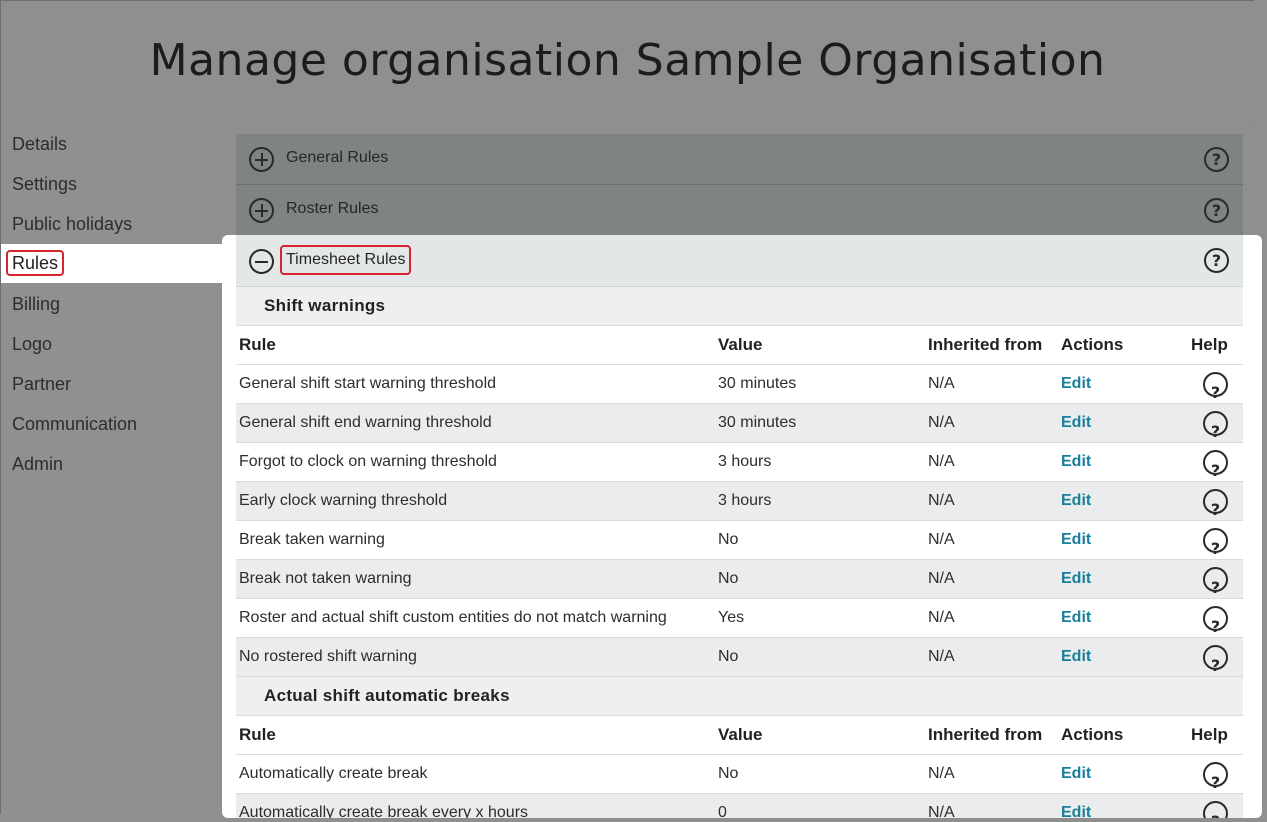  I want to click on sidebar-item-label: Billing, so click(36, 304).